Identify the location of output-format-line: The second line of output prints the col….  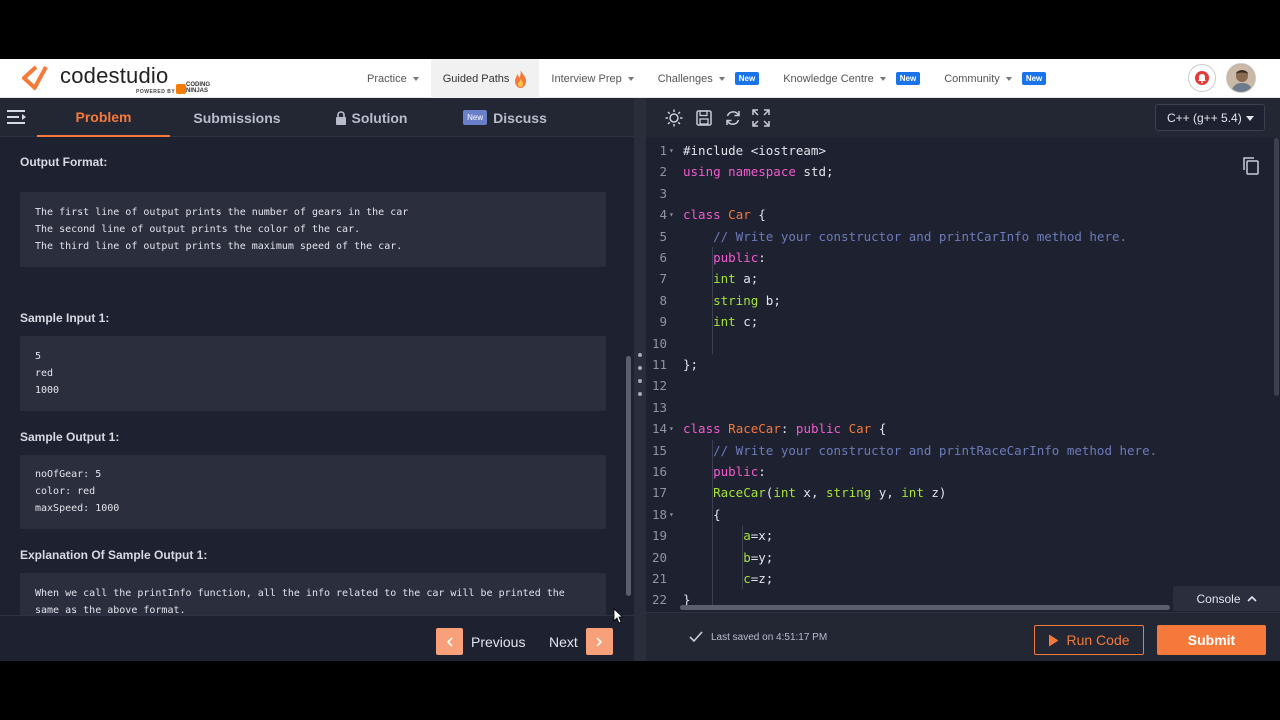
(198, 229).